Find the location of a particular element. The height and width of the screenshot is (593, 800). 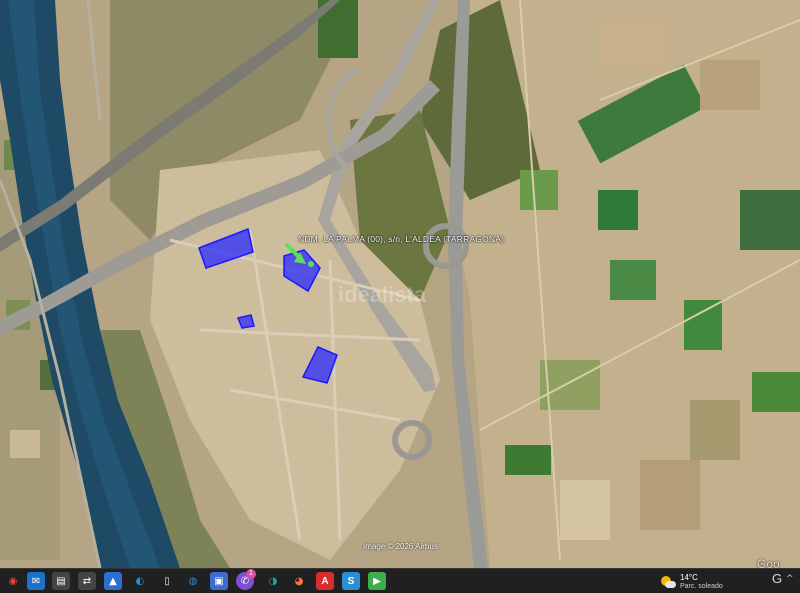

taskbar-btn-edge: ◐ is located at coordinates (140, 581).